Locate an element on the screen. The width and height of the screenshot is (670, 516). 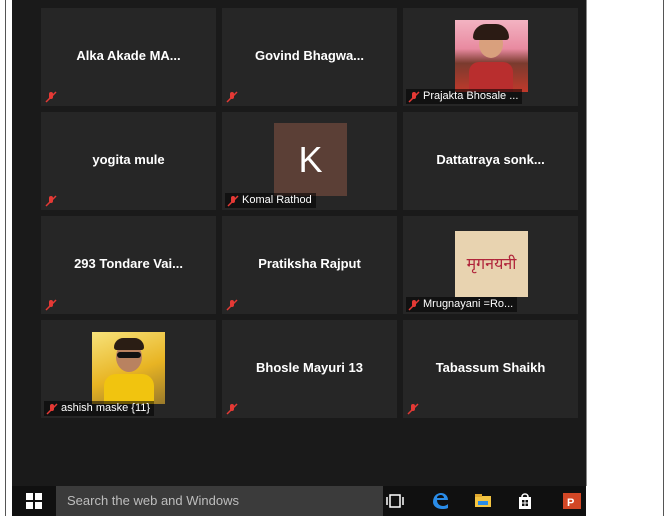
participant-name: Komal Rathod is located at coordinates (277, 200).